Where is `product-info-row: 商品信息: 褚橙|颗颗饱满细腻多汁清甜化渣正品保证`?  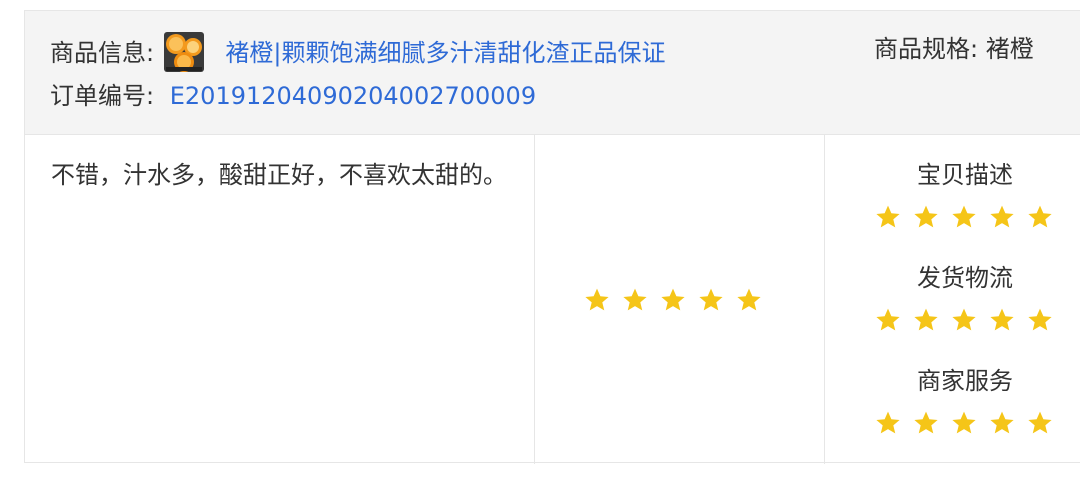
product-info-row: 商品信息: 褚橙|颗颗饱满细腻多汁清甜化渣正品保证 is located at coordinates (357, 53).